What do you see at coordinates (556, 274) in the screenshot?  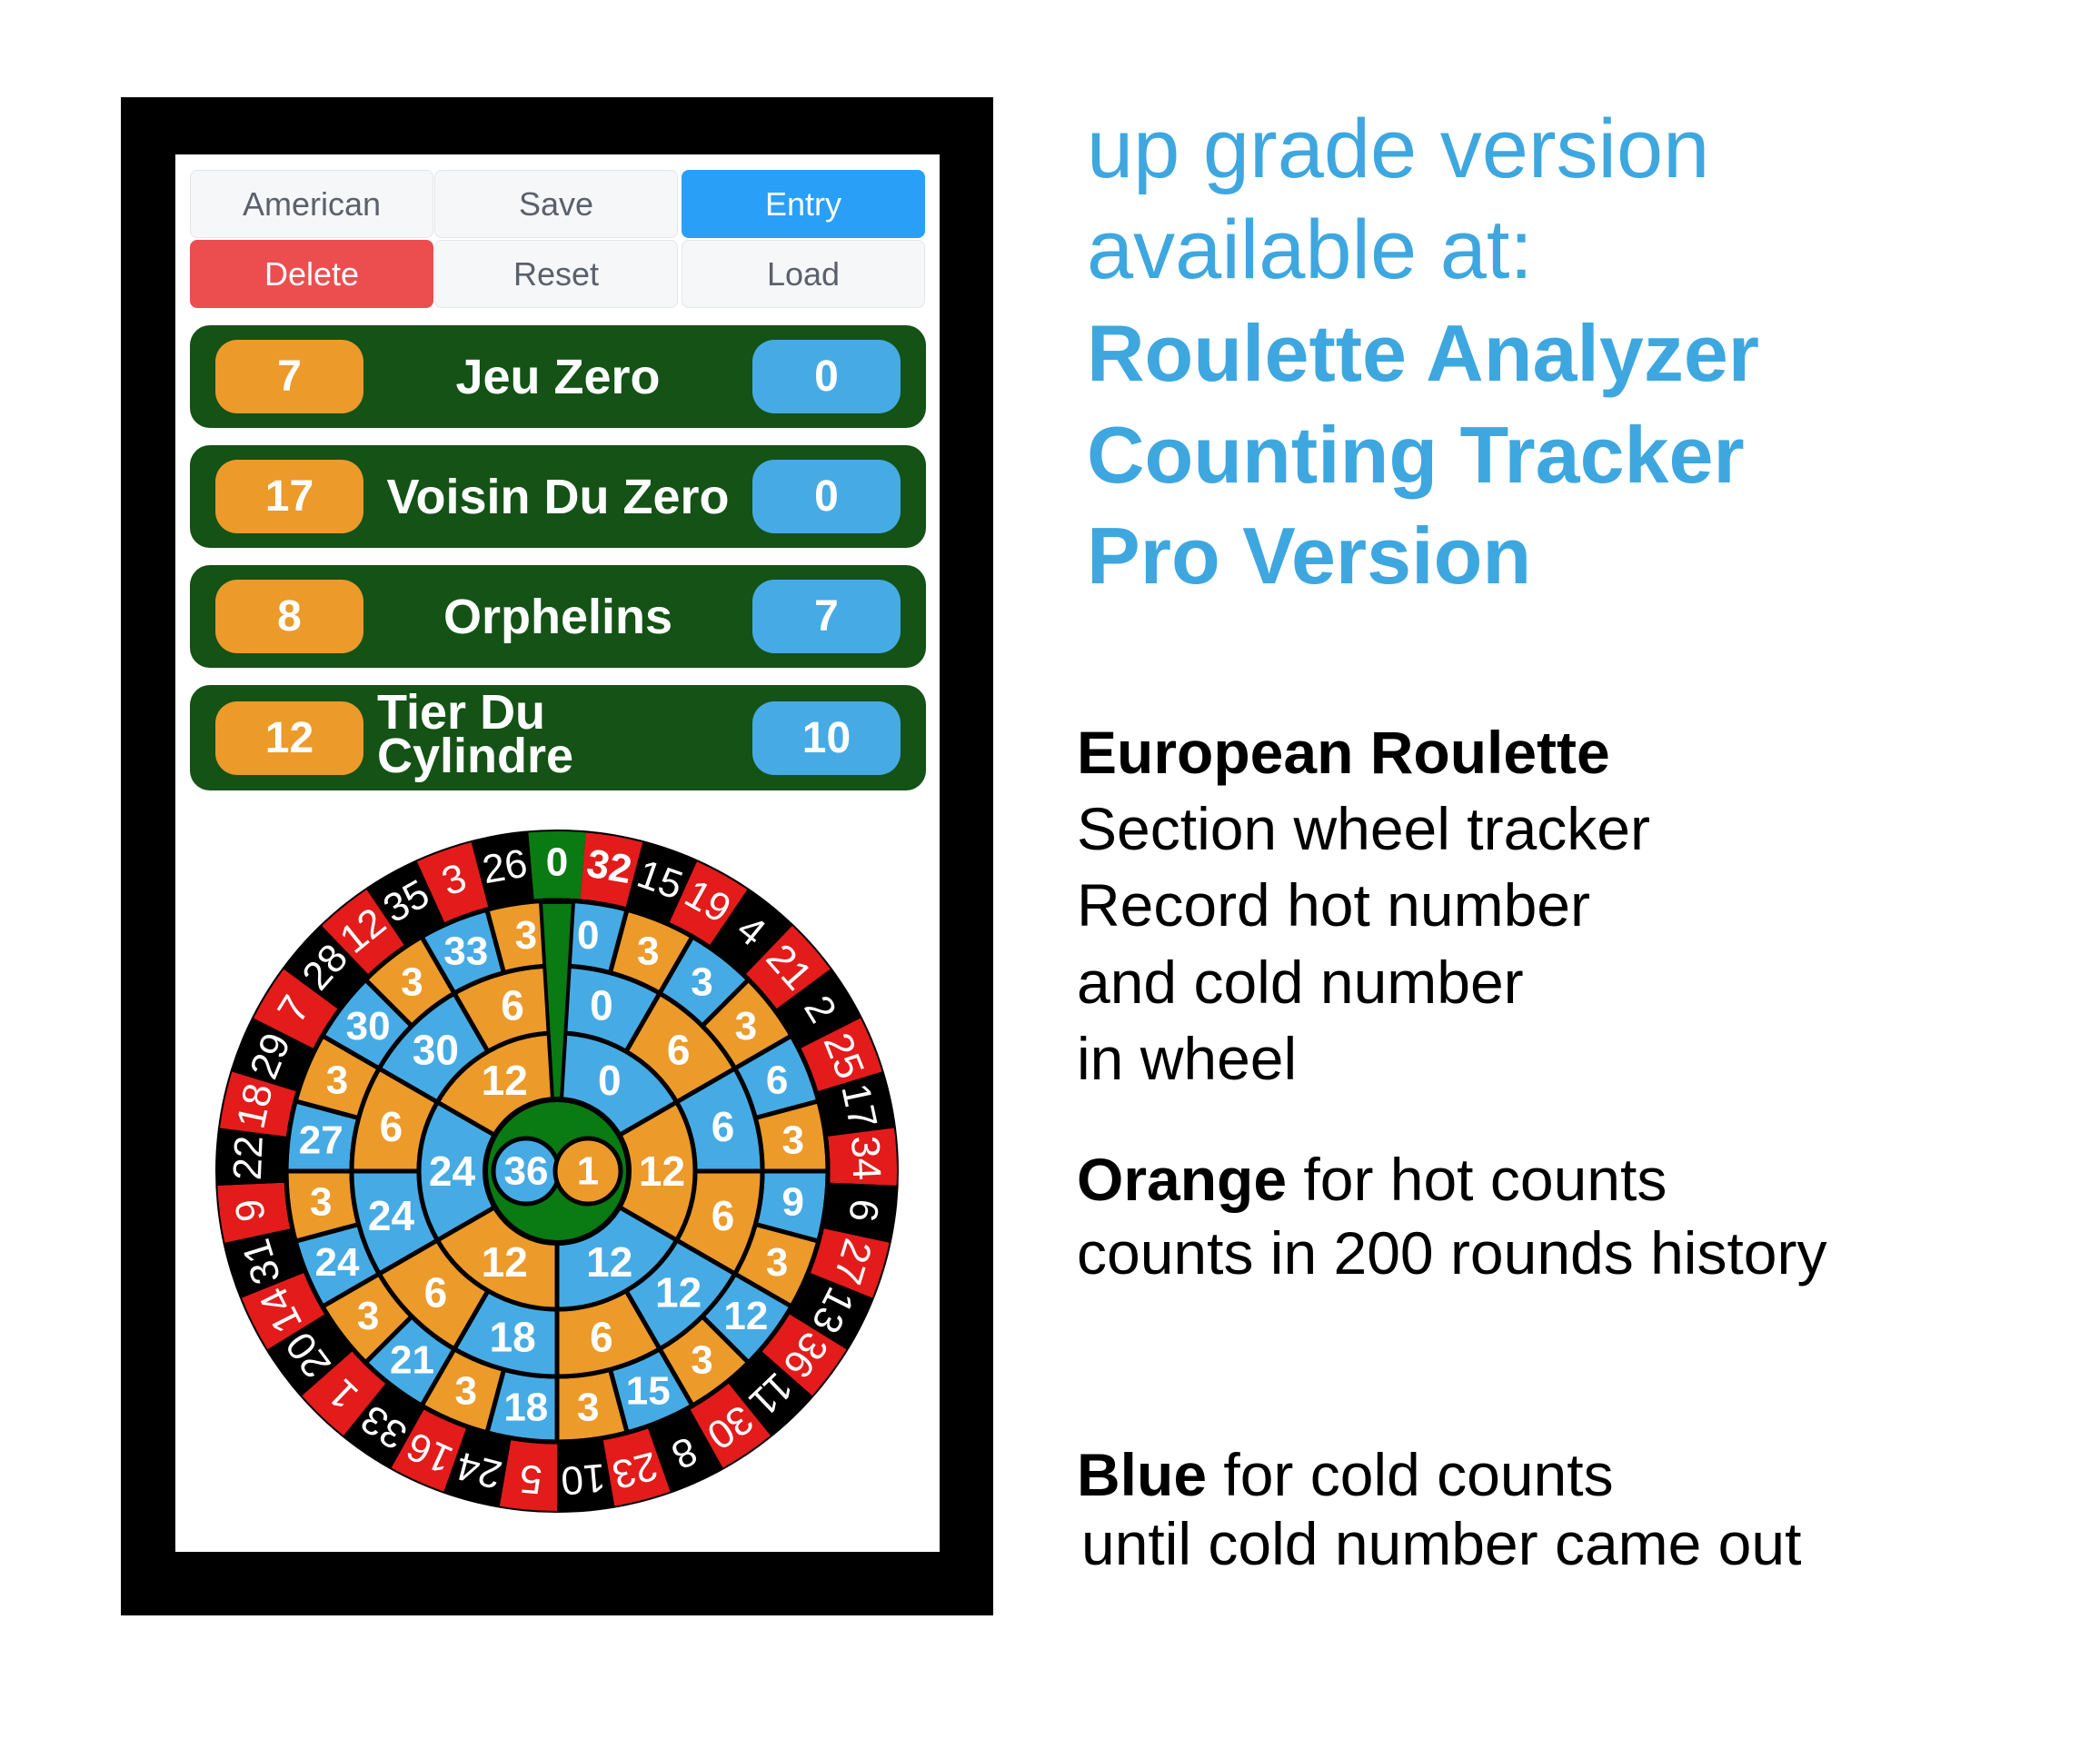 I see `reset-button: Reset` at bounding box center [556, 274].